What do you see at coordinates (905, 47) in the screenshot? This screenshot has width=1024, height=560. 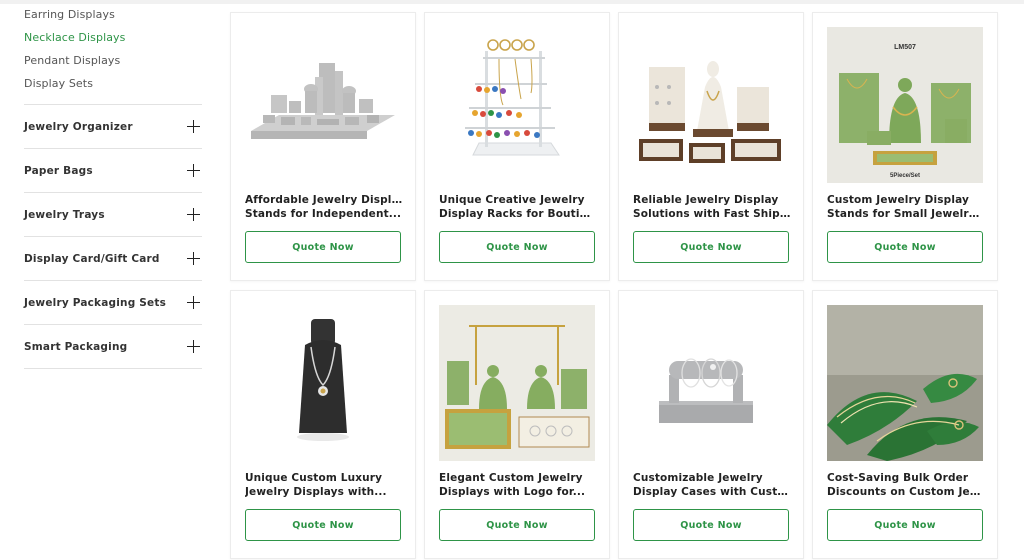 I see `image-model-label: LM507` at bounding box center [905, 47].